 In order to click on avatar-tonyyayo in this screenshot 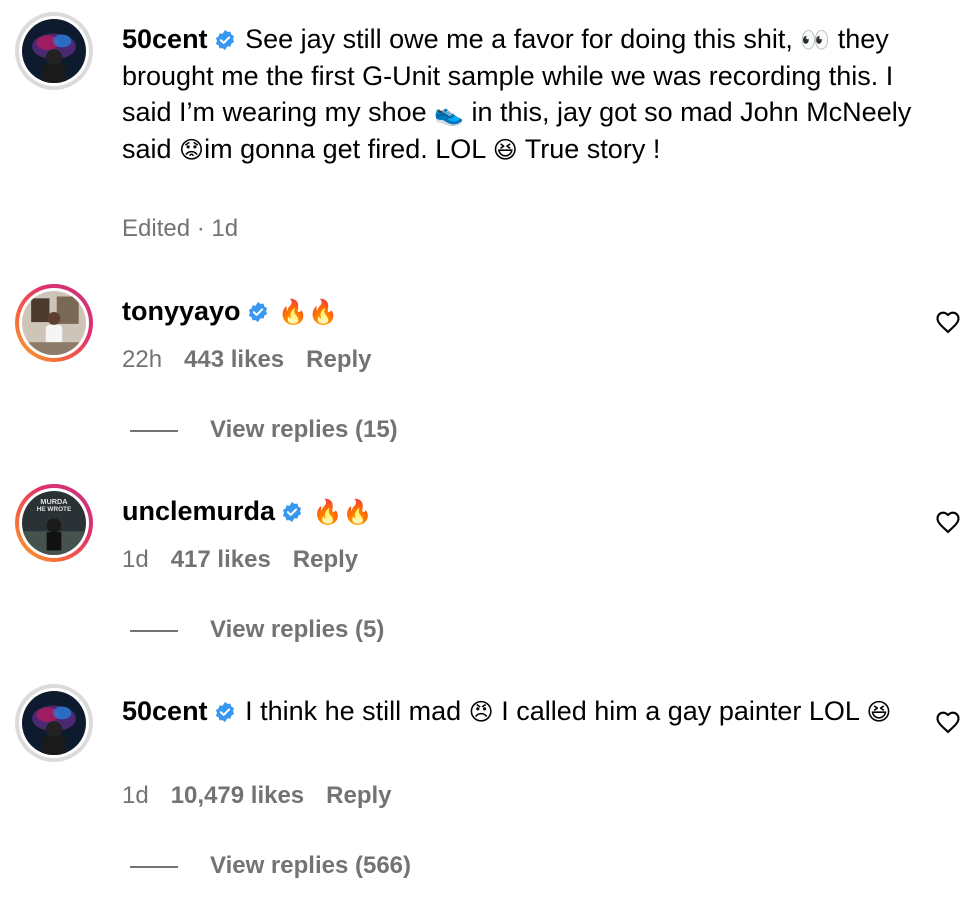, I will do `click(54, 323)`.